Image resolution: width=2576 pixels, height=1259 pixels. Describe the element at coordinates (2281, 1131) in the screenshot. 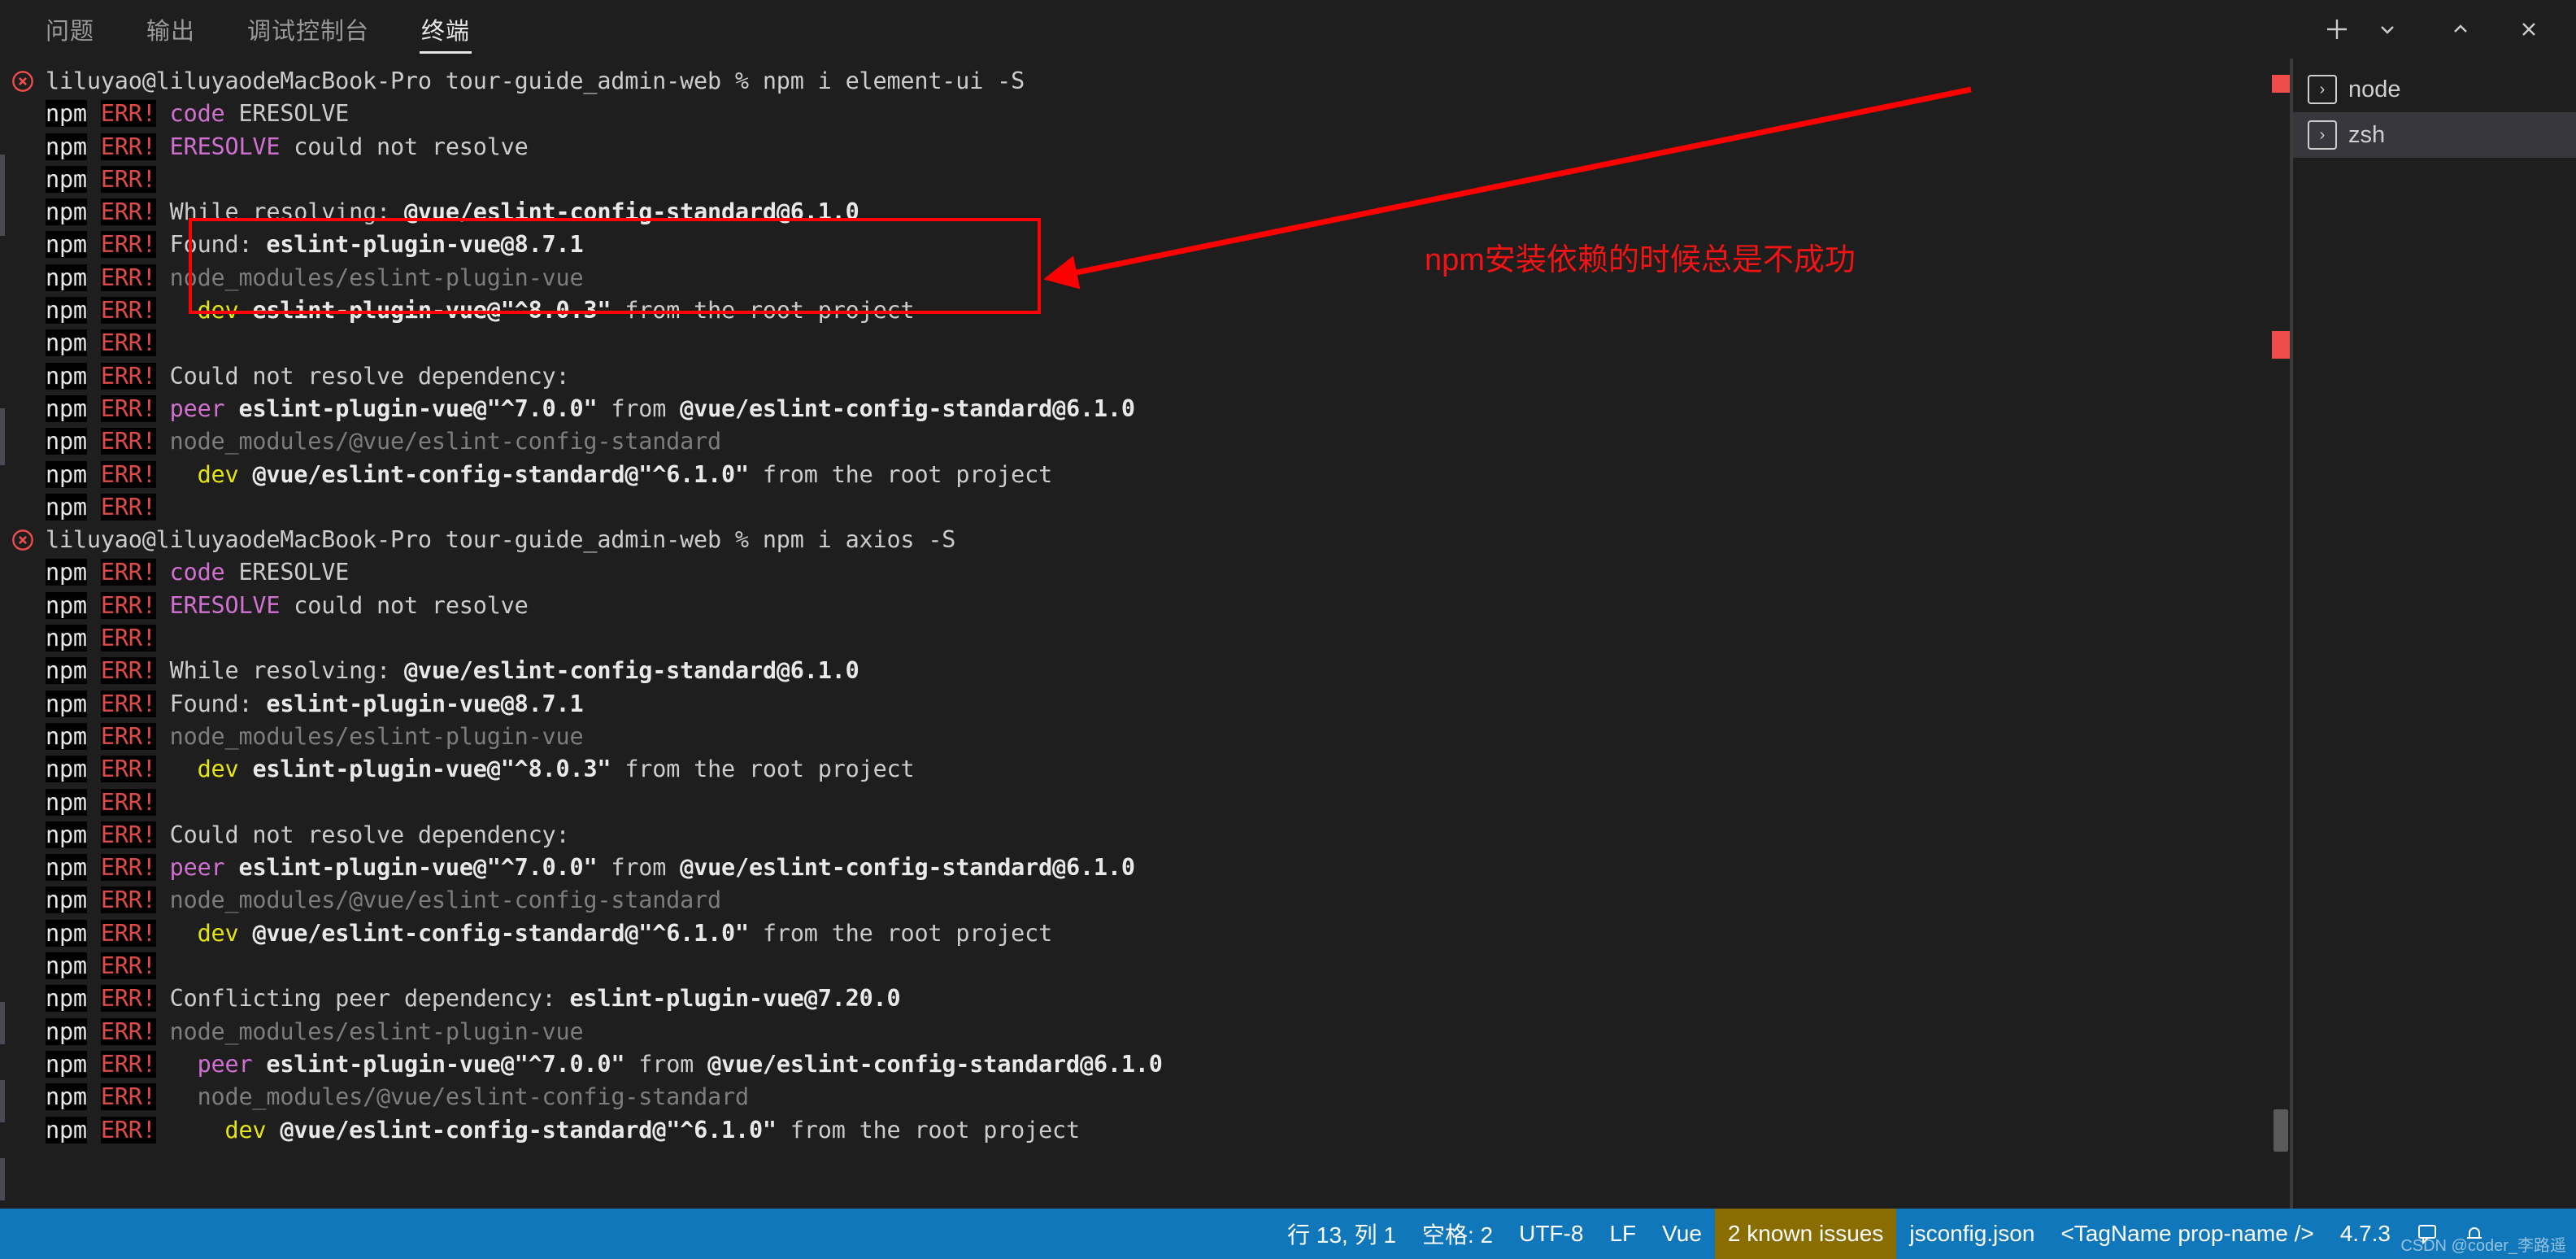

I see `scrollbar-thumb` at that location.